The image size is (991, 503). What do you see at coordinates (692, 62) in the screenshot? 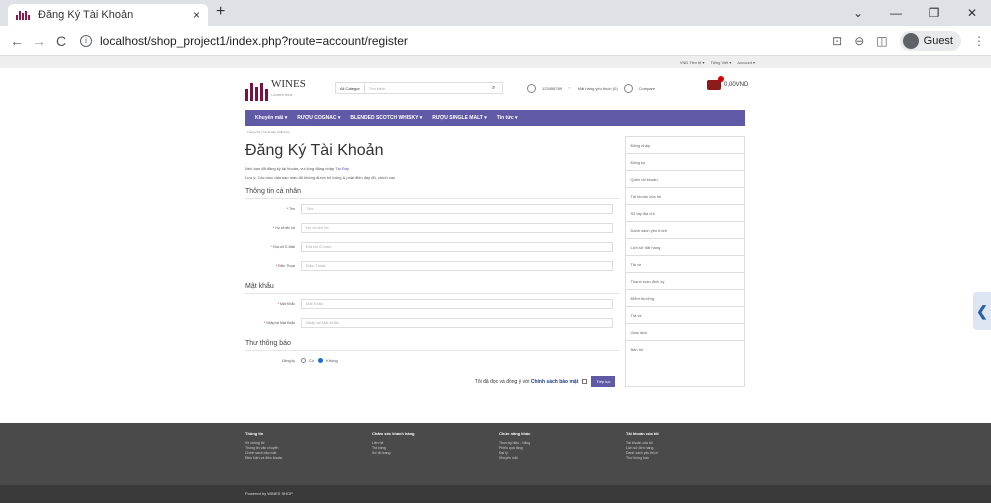
I see `currency-dropdown: VND Tiền tệ ▾` at bounding box center [692, 62].